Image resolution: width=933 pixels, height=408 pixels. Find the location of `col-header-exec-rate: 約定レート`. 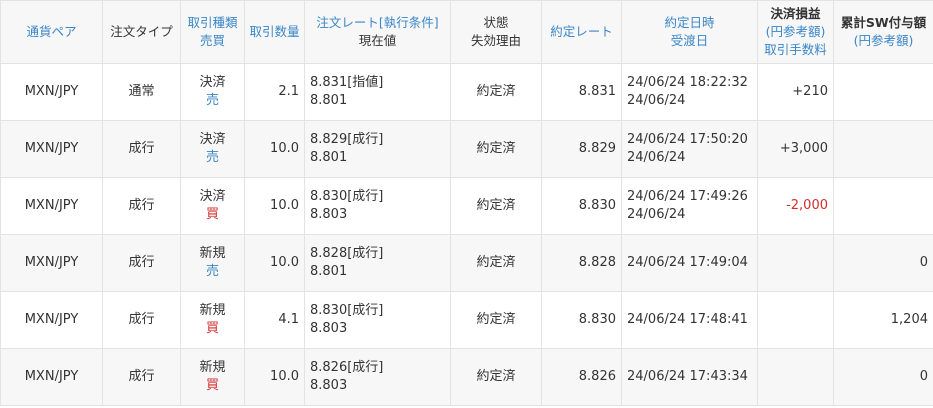

col-header-exec-rate: 約定レート is located at coordinates (581, 32).